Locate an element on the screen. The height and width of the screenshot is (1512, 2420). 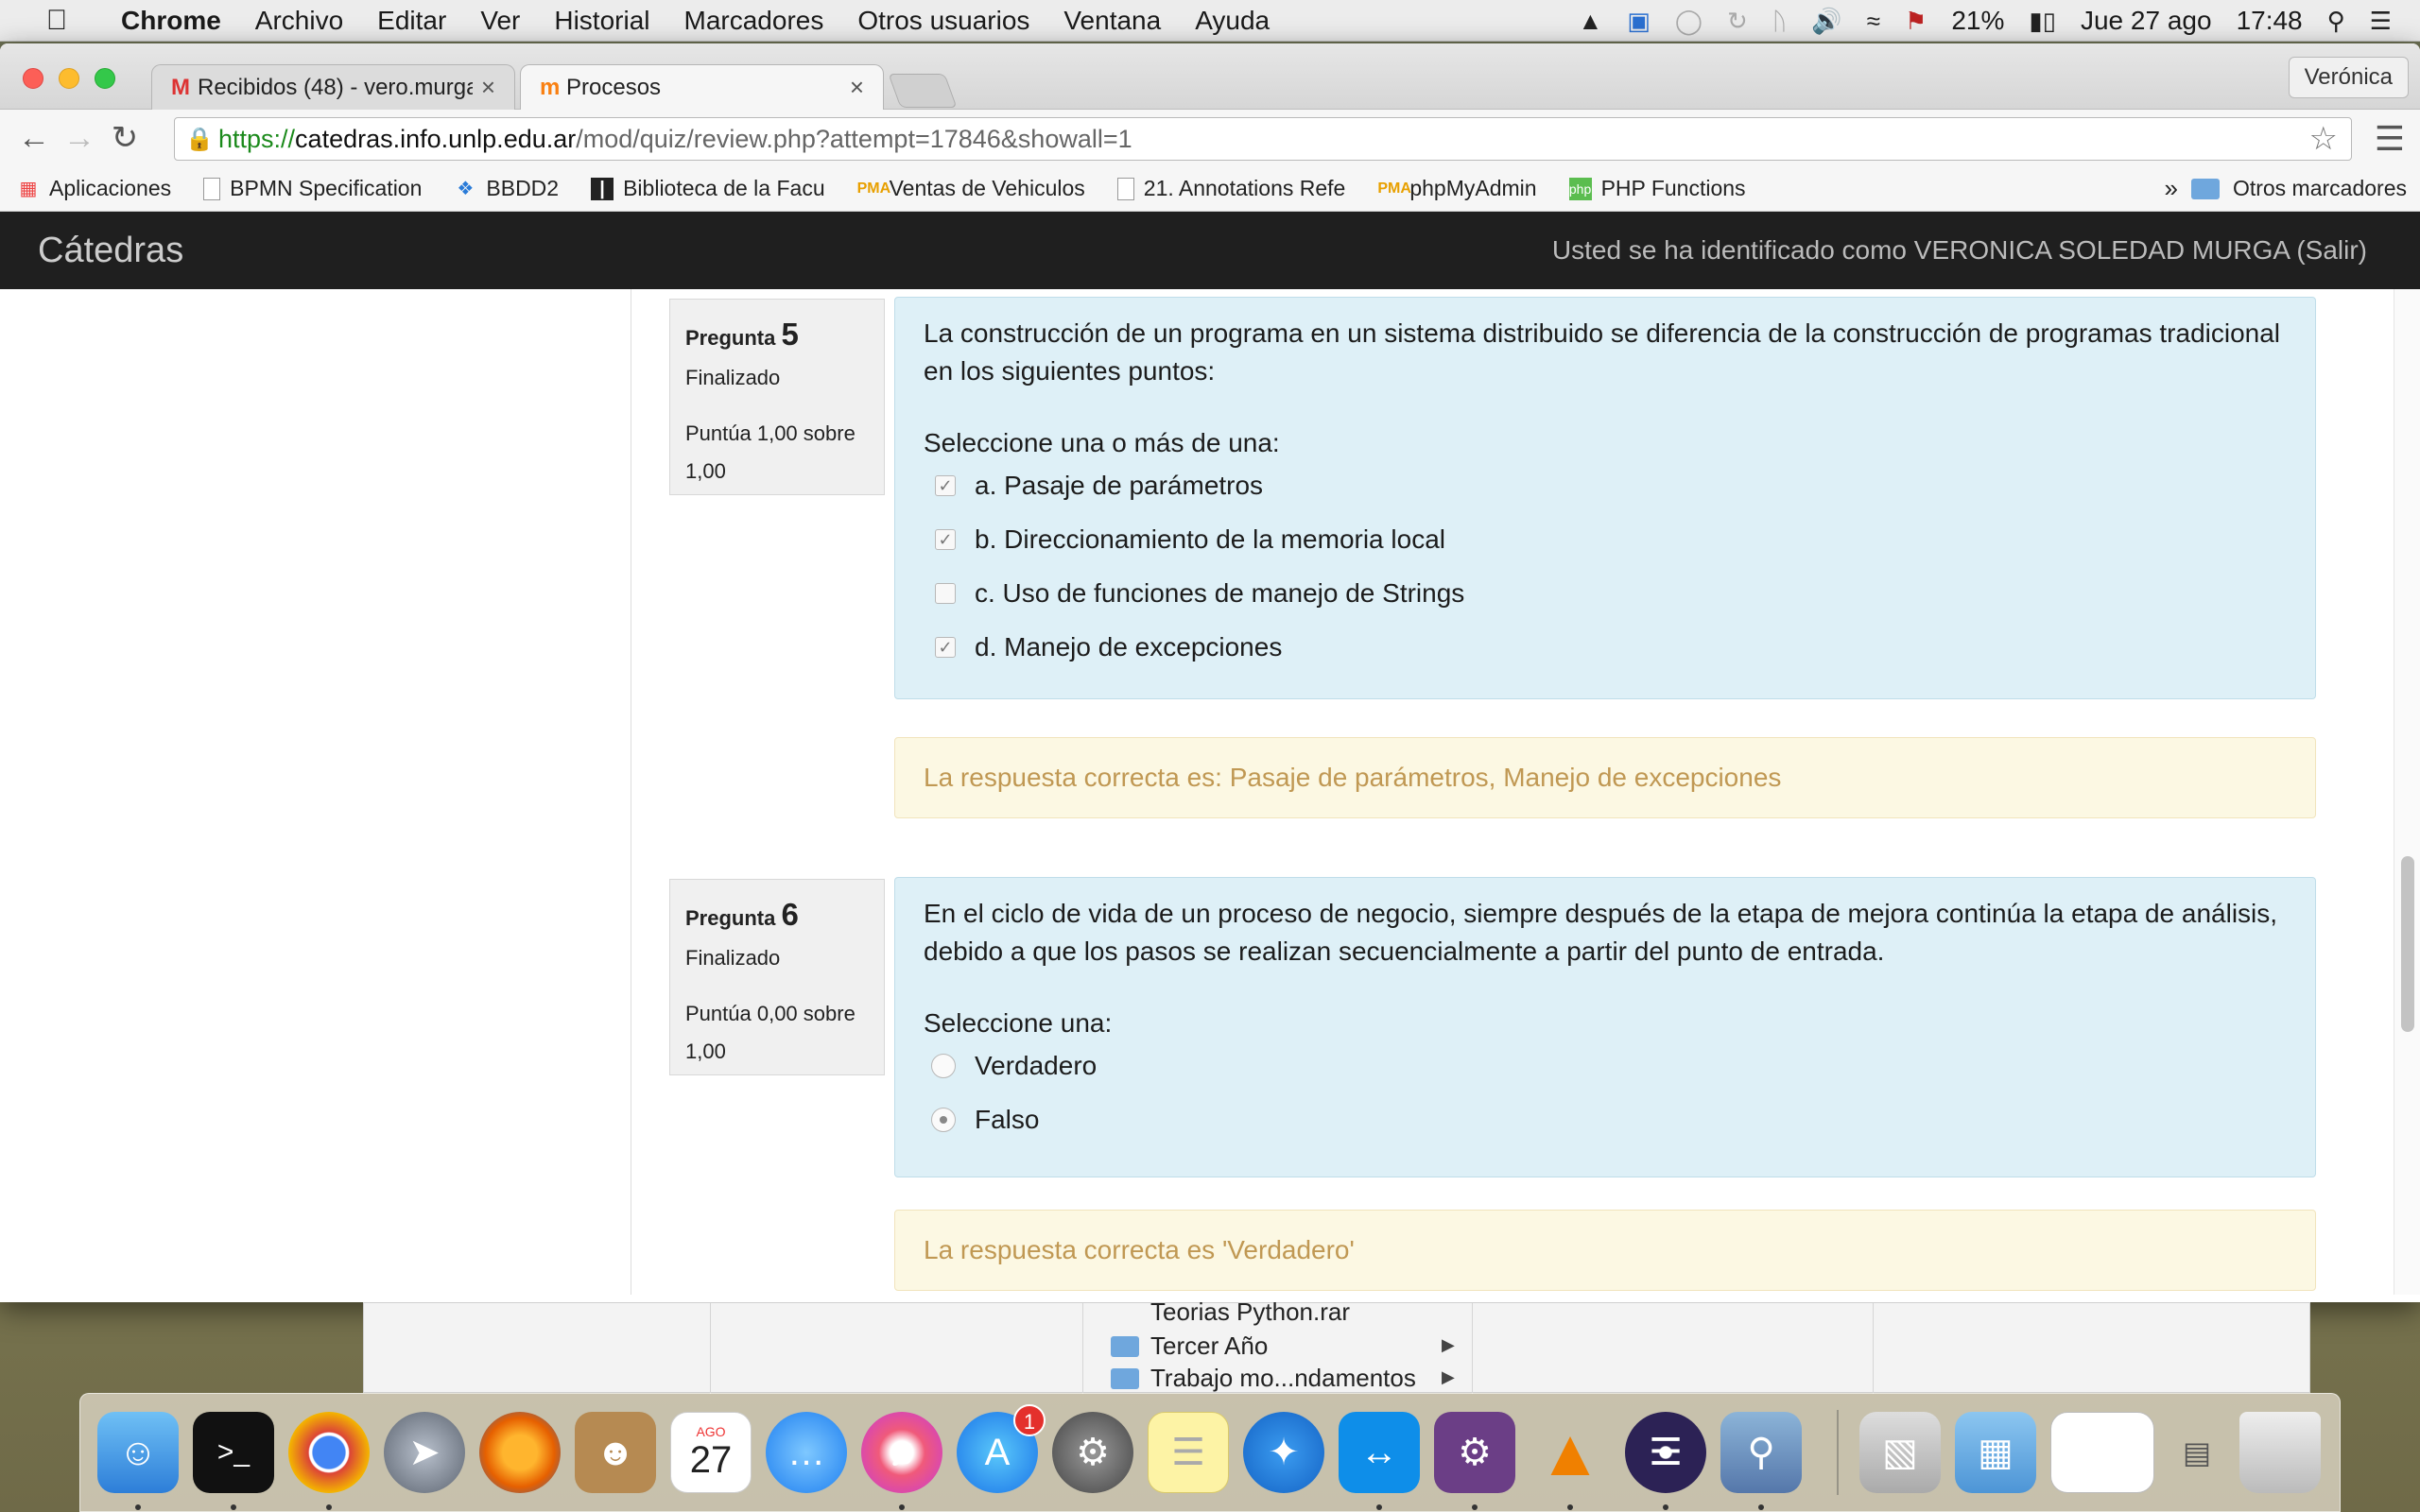
close-window-button is located at coordinates (33, 78).